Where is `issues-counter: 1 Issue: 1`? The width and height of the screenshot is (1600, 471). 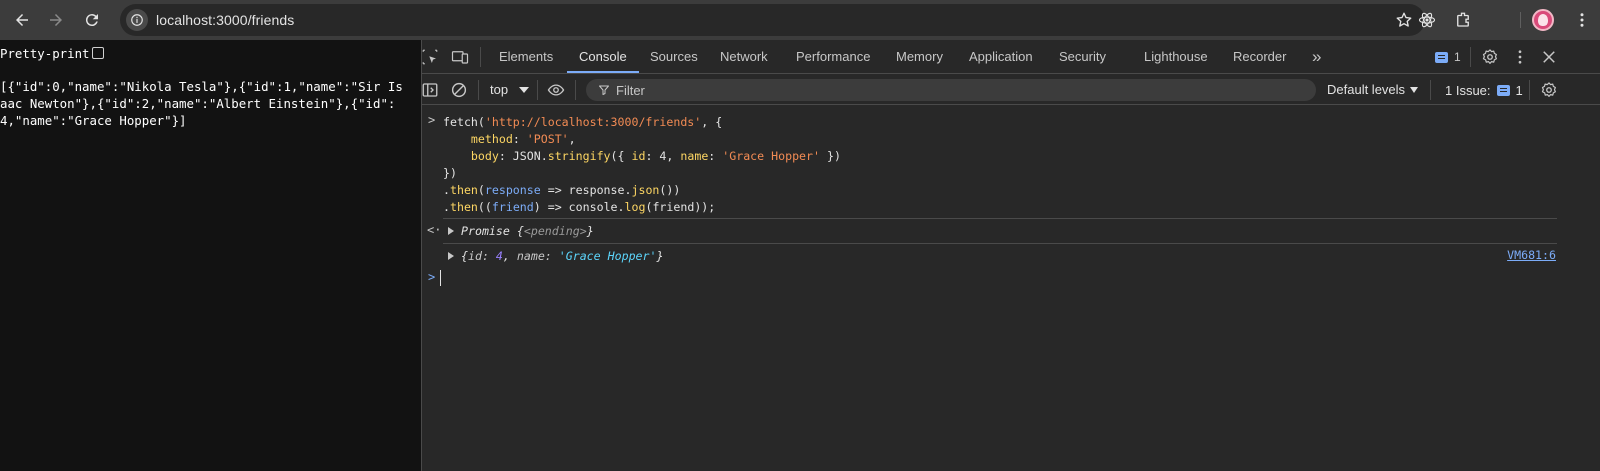 issues-counter: 1 Issue: 1 is located at coordinates (1484, 90).